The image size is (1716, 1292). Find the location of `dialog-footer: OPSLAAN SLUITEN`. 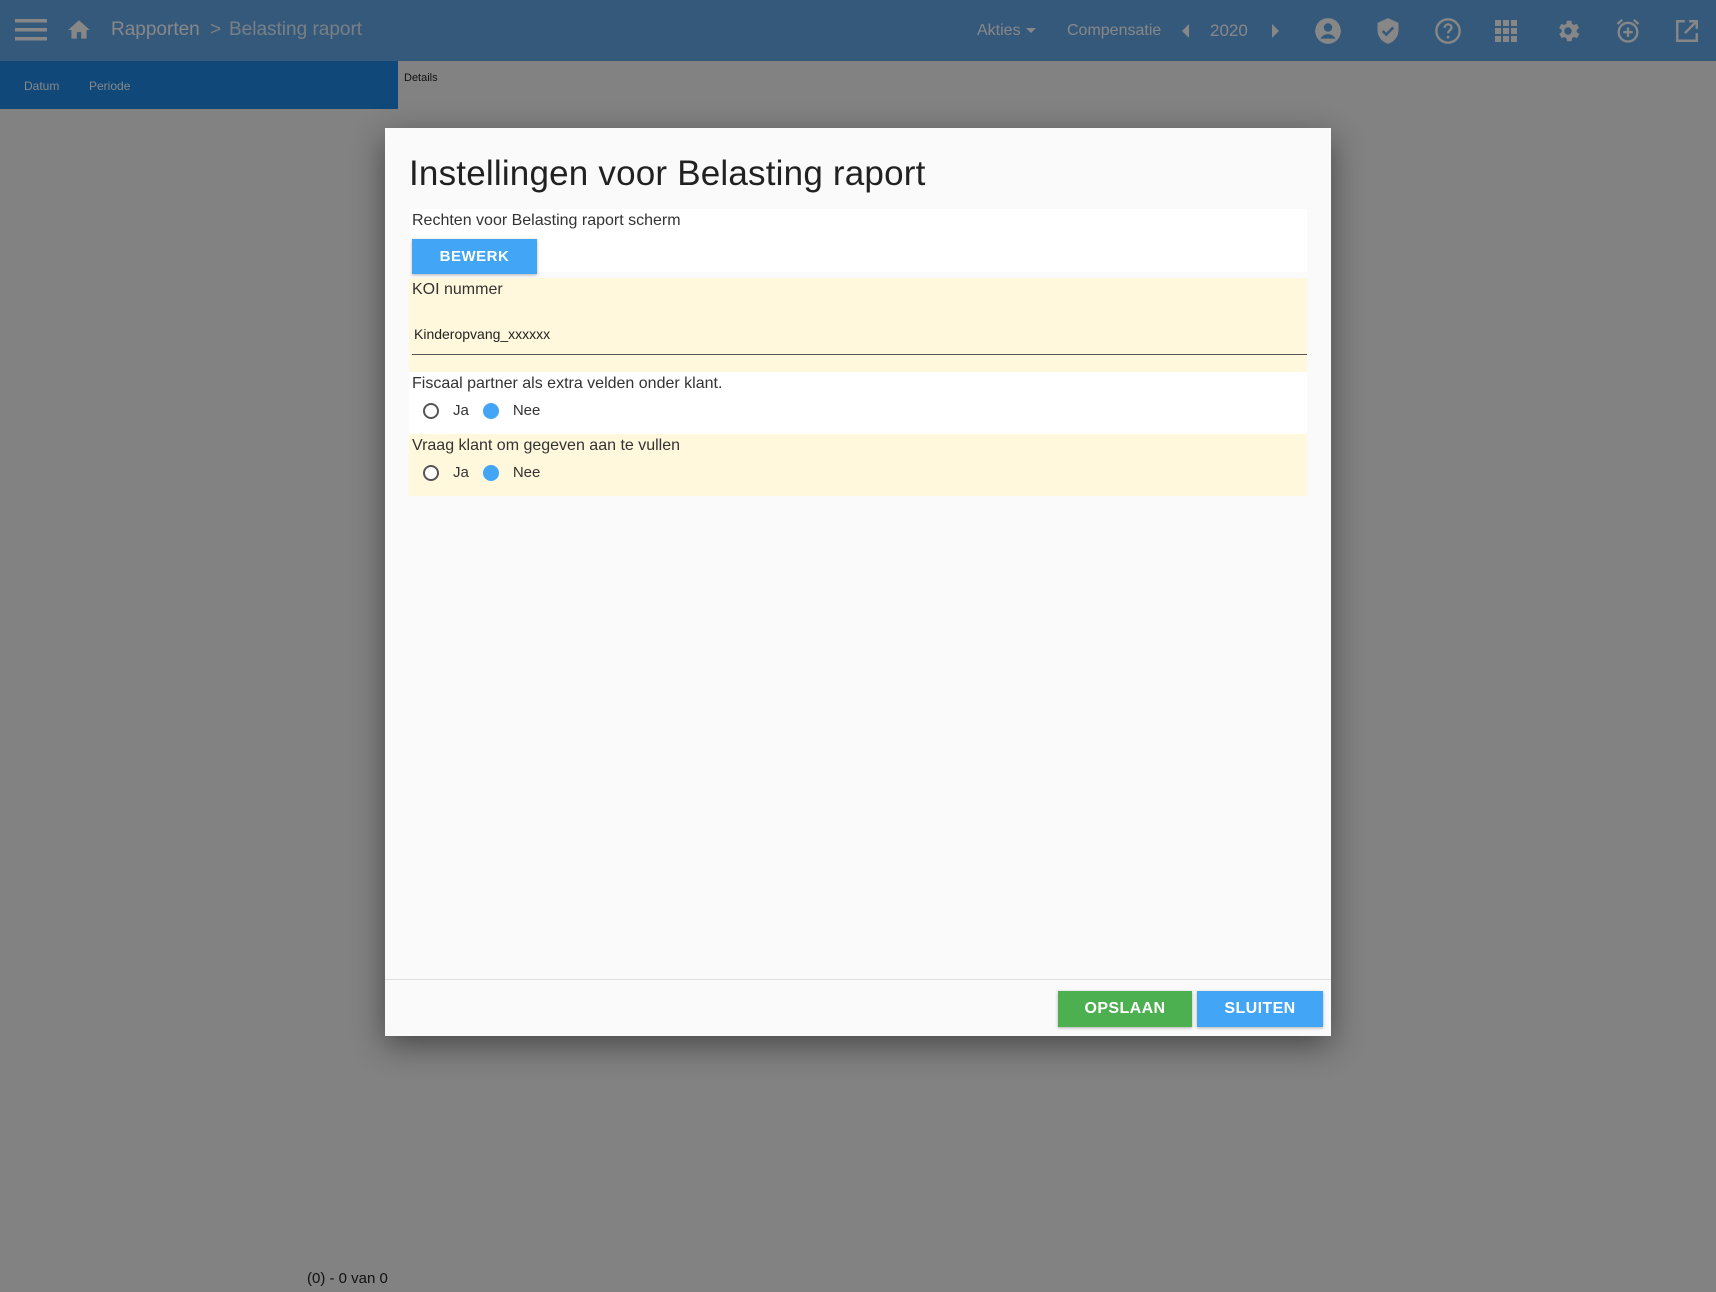

dialog-footer: OPSLAAN SLUITEN is located at coordinates (858, 1007).